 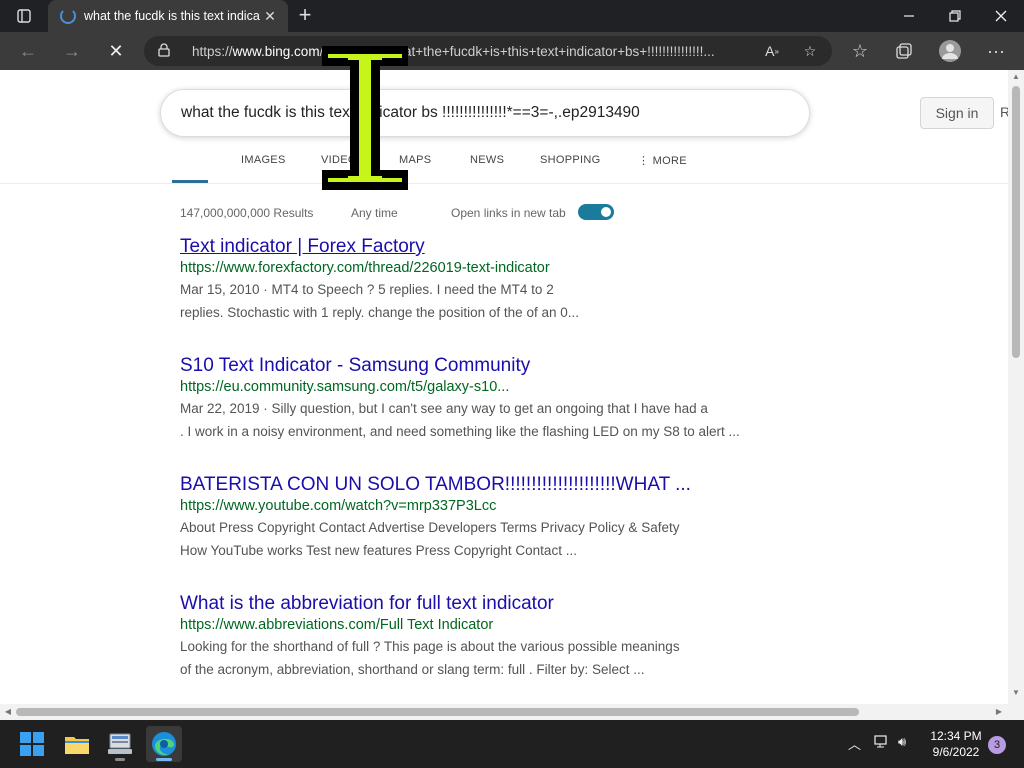 I want to click on avatar-icon, so click(x=950, y=51).